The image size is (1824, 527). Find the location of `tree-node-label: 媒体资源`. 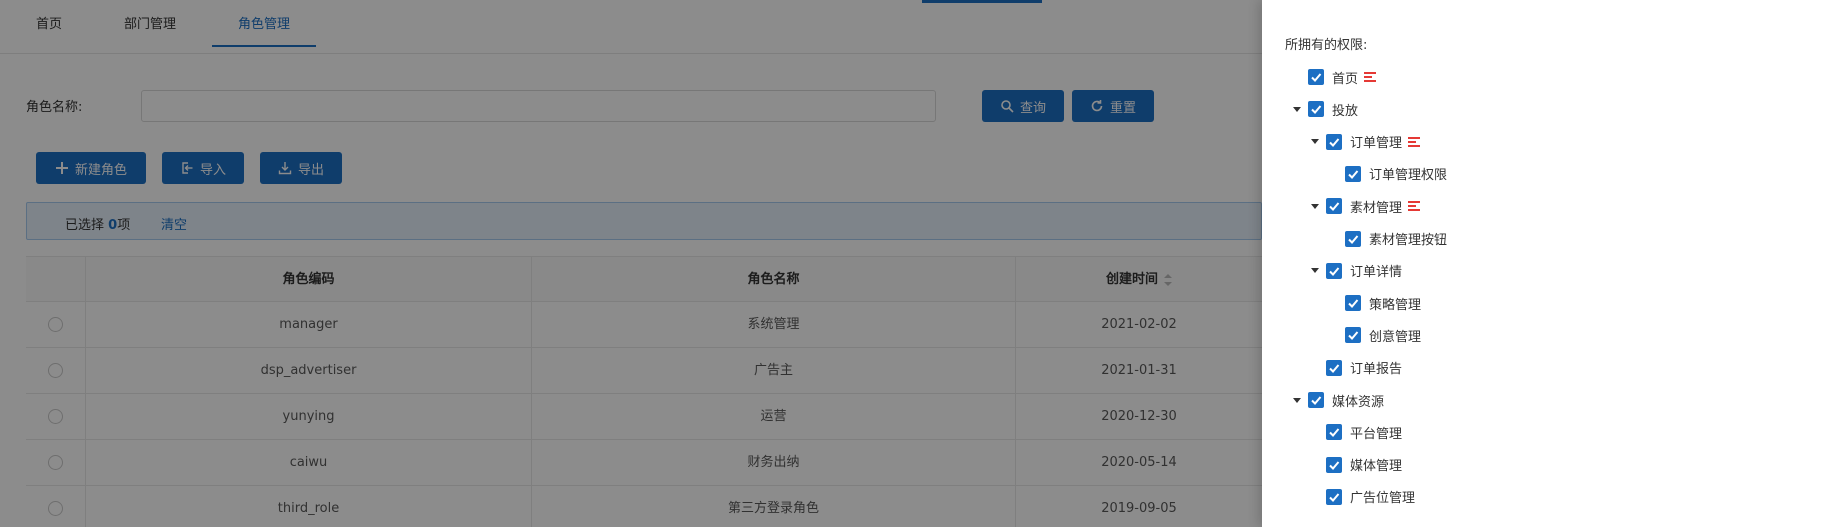

tree-node-label: 媒体资源 is located at coordinates (1358, 402).